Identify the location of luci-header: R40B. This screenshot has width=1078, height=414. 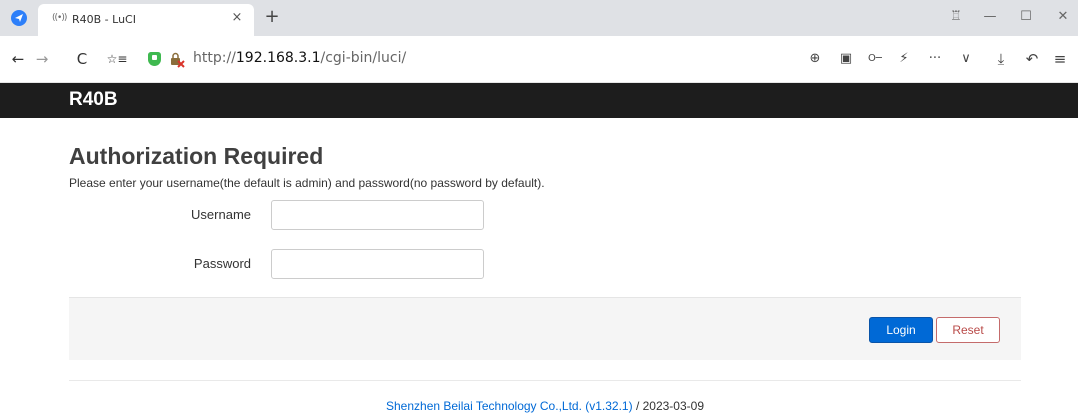
(539, 100).